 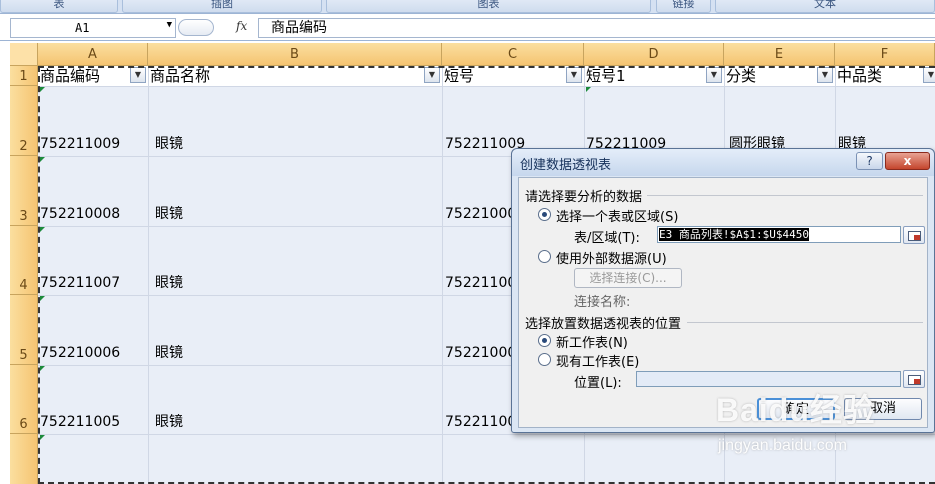 What do you see at coordinates (196, 27) in the screenshot?
I see `formula-oval-handle` at bounding box center [196, 27].